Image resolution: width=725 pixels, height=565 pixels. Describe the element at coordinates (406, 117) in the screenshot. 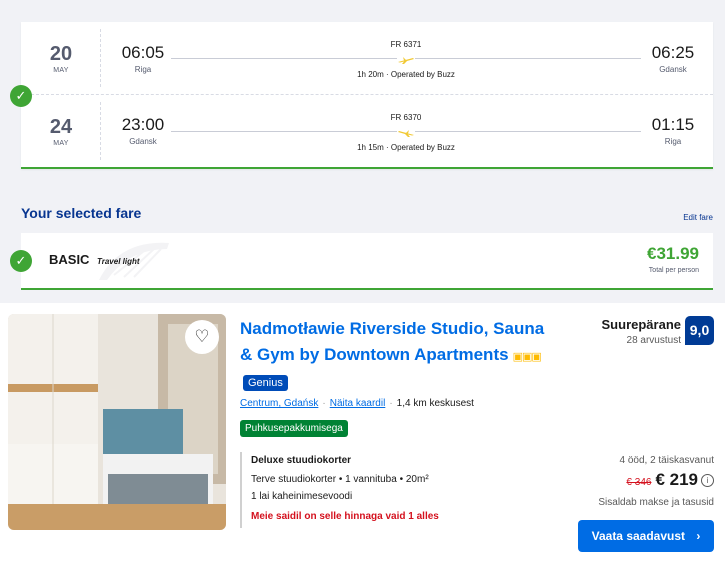

I see `return-flight-number: FR 6370` at that location.